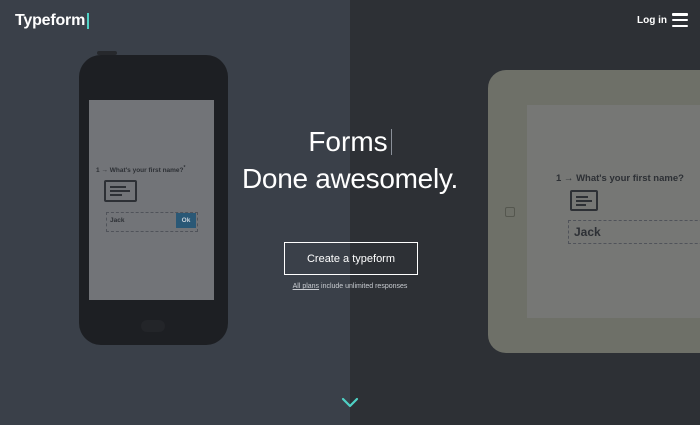 The image size is (700, 425). What do you see at coordinates (306, 286) in the screenshot?
I see `all-plans-link: All plans` at bounding box center [306, 286].